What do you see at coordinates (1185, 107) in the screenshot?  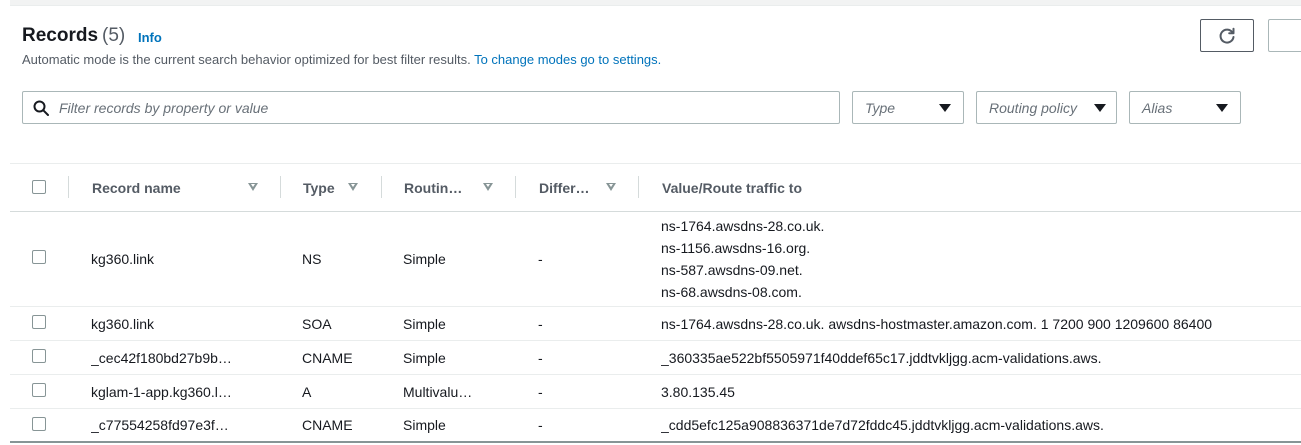 I see `alias-filter-select: Alias` at bounding box center [1185, 107].